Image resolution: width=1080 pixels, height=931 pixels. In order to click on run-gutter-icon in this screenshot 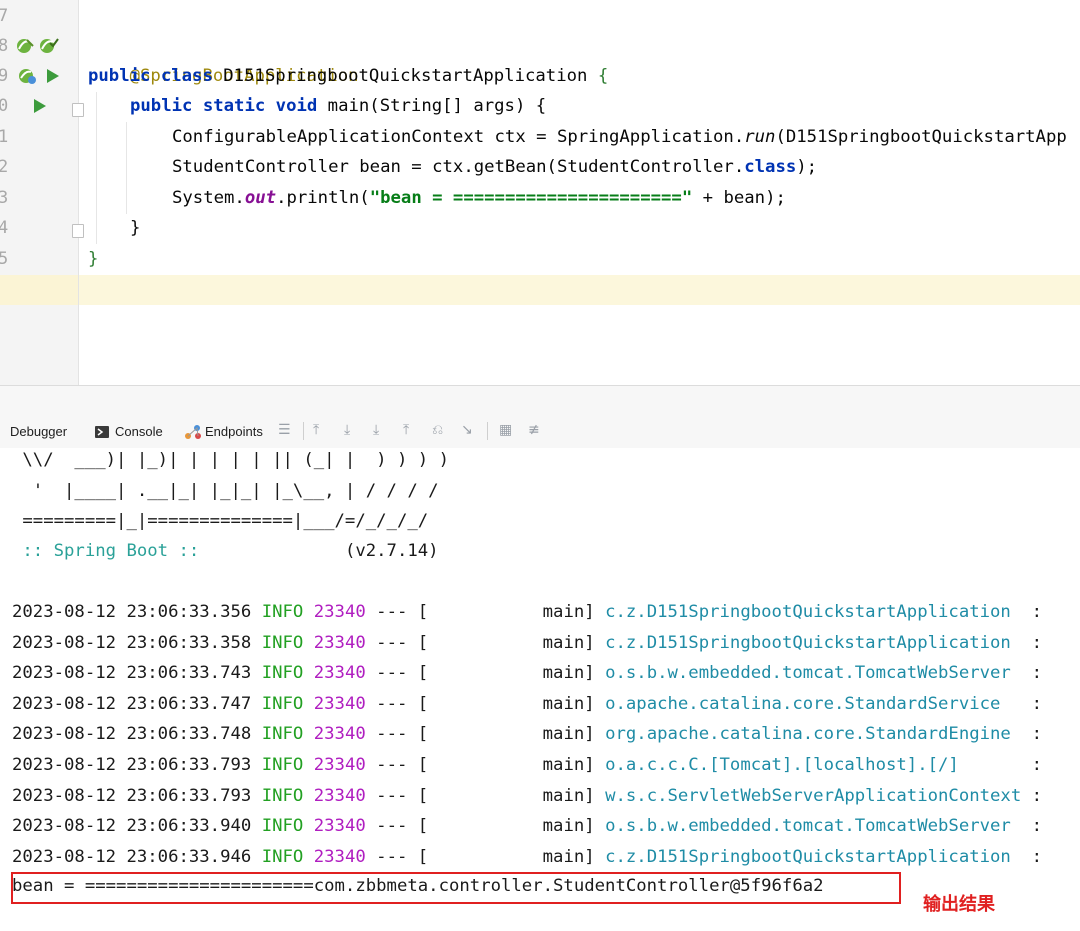, I will do `click(53, 76)`.